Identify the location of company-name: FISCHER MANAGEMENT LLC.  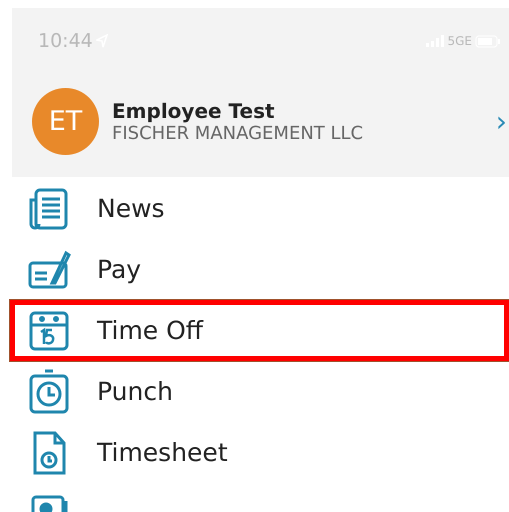
(238, 133).